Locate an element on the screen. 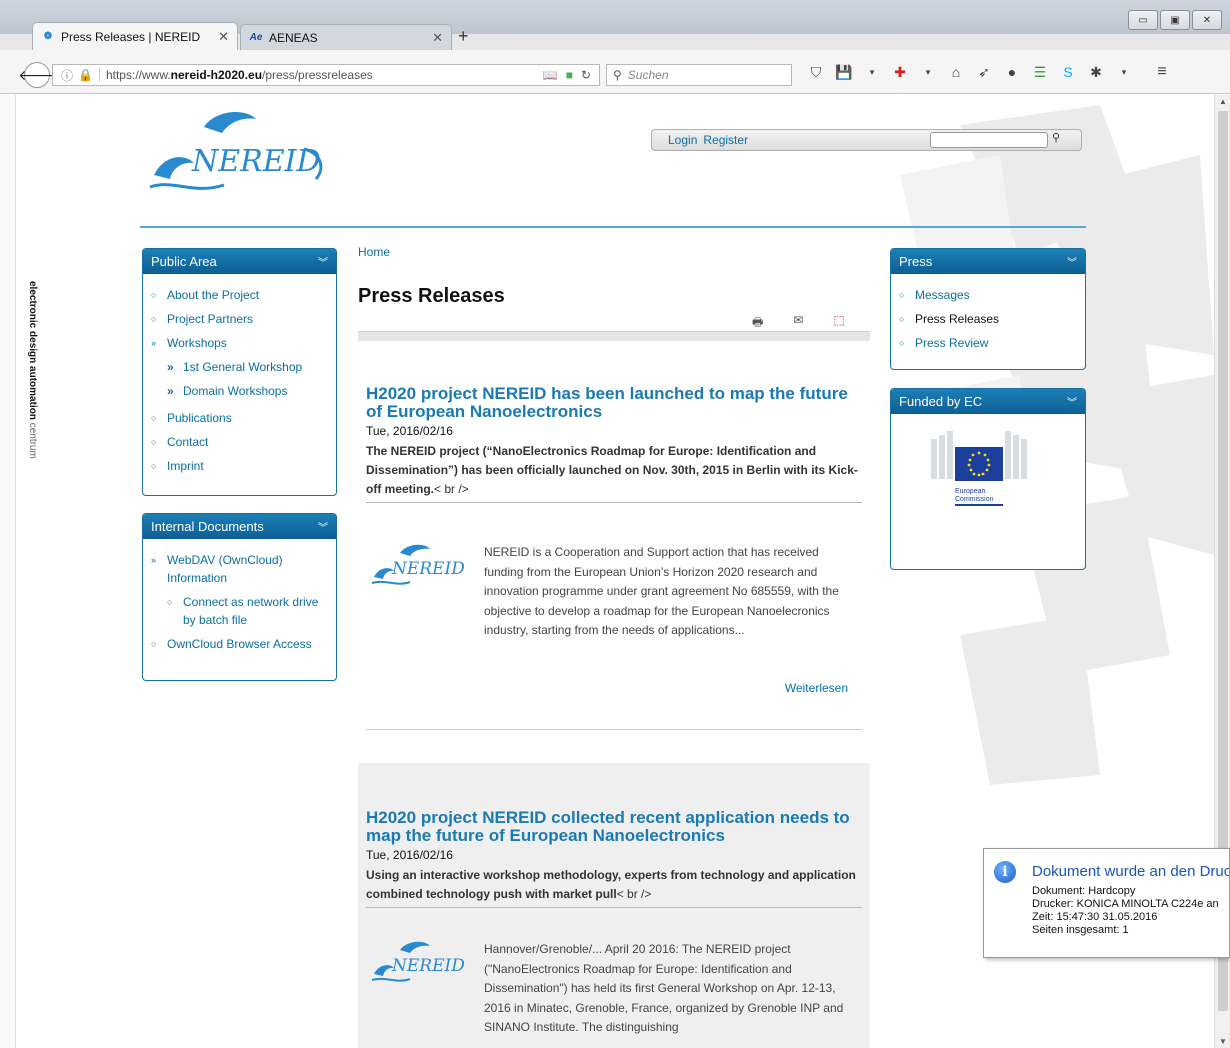 This screenshot has height=1048, width=1230. search-placeholder: Suchen is located at coordinates (648, 75).